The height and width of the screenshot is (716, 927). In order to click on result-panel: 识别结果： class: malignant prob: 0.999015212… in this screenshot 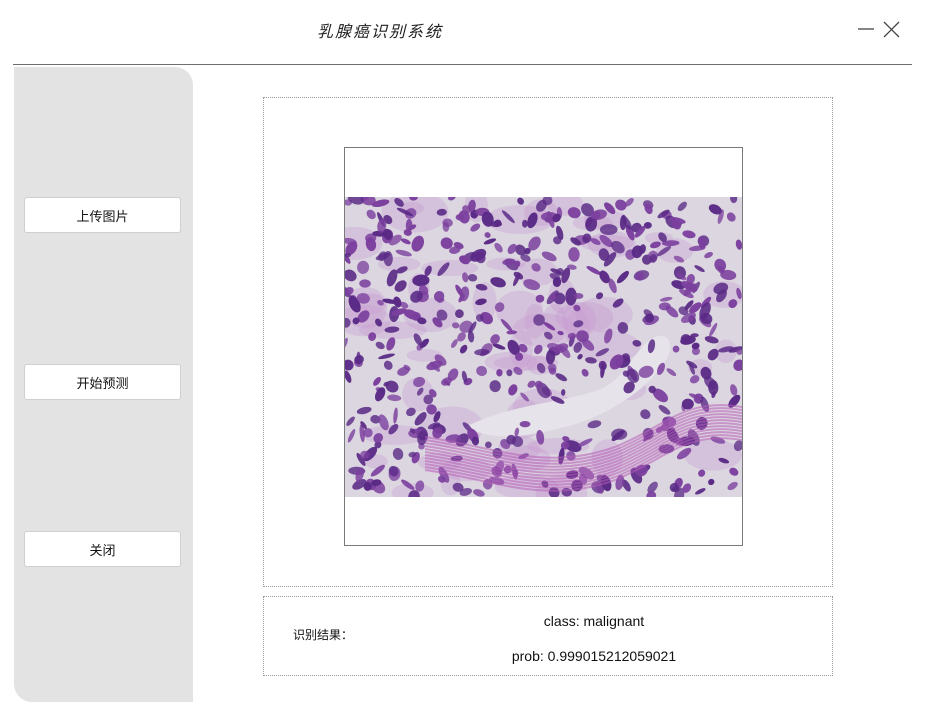, I will do `click(548, 636)`.